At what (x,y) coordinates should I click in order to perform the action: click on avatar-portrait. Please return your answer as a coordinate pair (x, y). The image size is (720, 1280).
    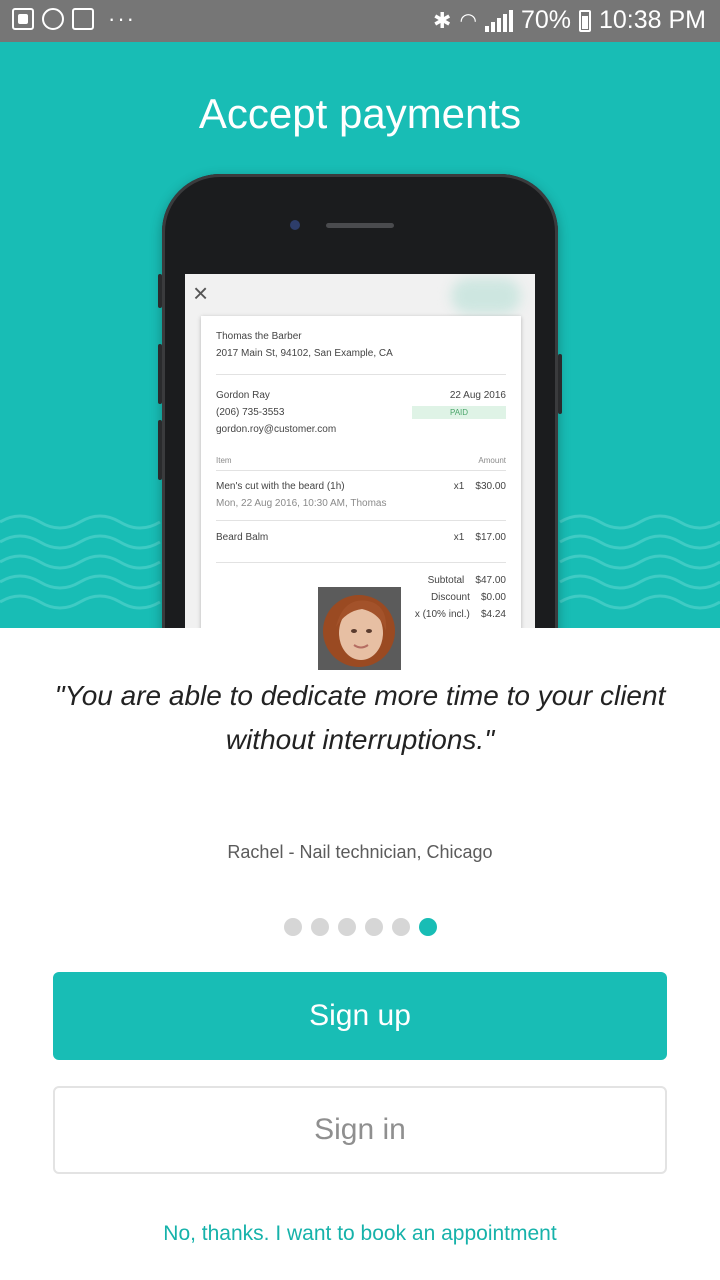
    Looking at the image, I should click on (359, 628).